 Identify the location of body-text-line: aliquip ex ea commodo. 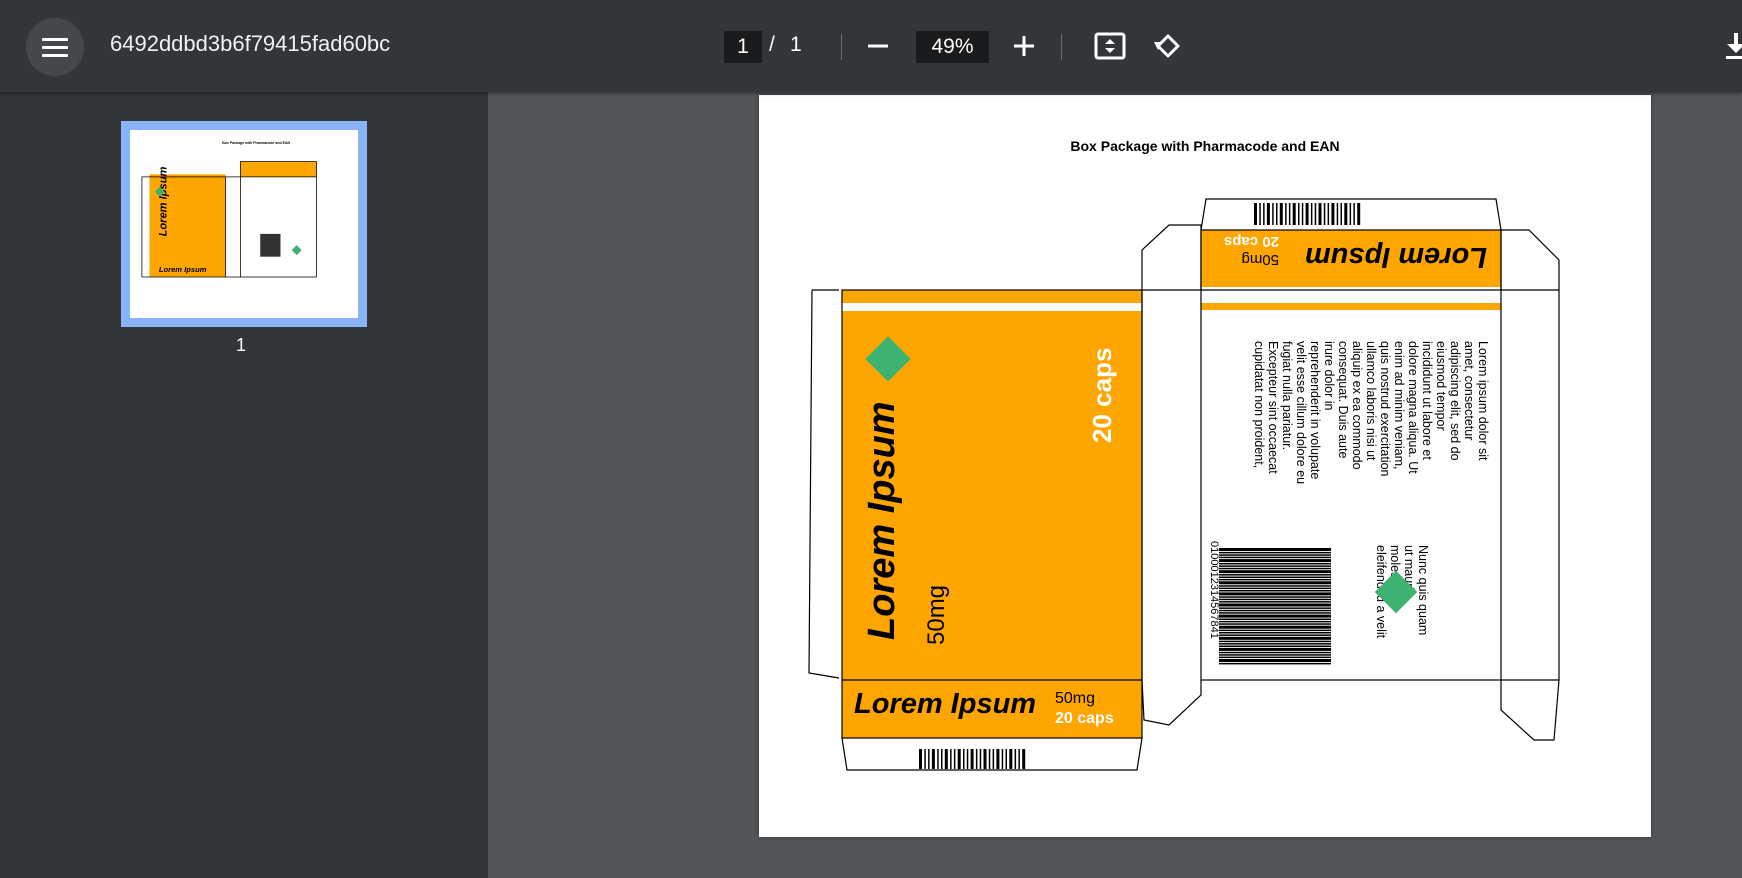
(1357, 405).